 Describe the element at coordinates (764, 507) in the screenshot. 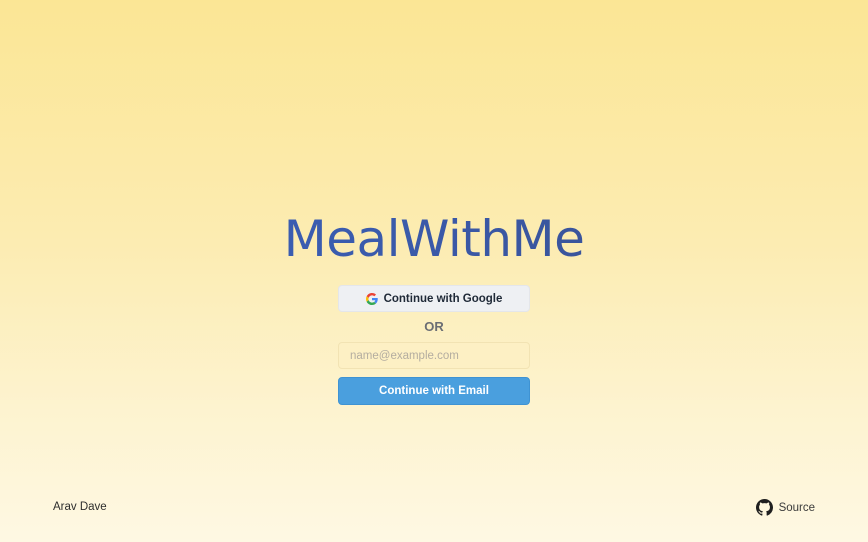

I see `github-icon` at that location.